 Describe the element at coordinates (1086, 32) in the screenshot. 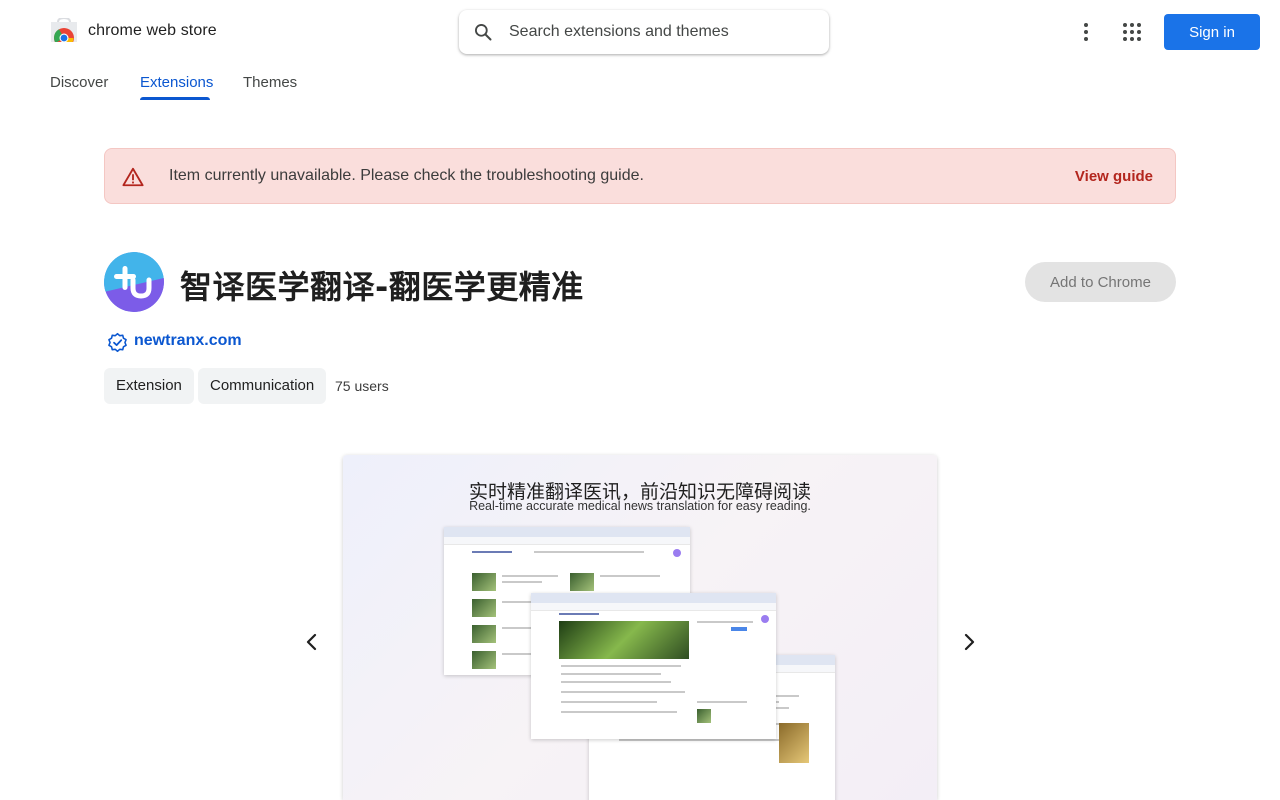

I see `more-vert-icon` at that location.